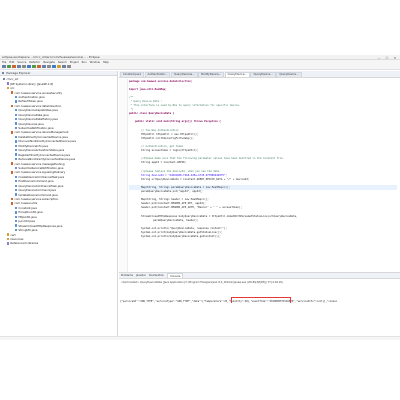 This screenshot has width=400, height=400. Describe the element at coordinates (40, 172) in the screenshot. I see `tree-item-label: com.huawei.service.signalingDelivery` at that location.